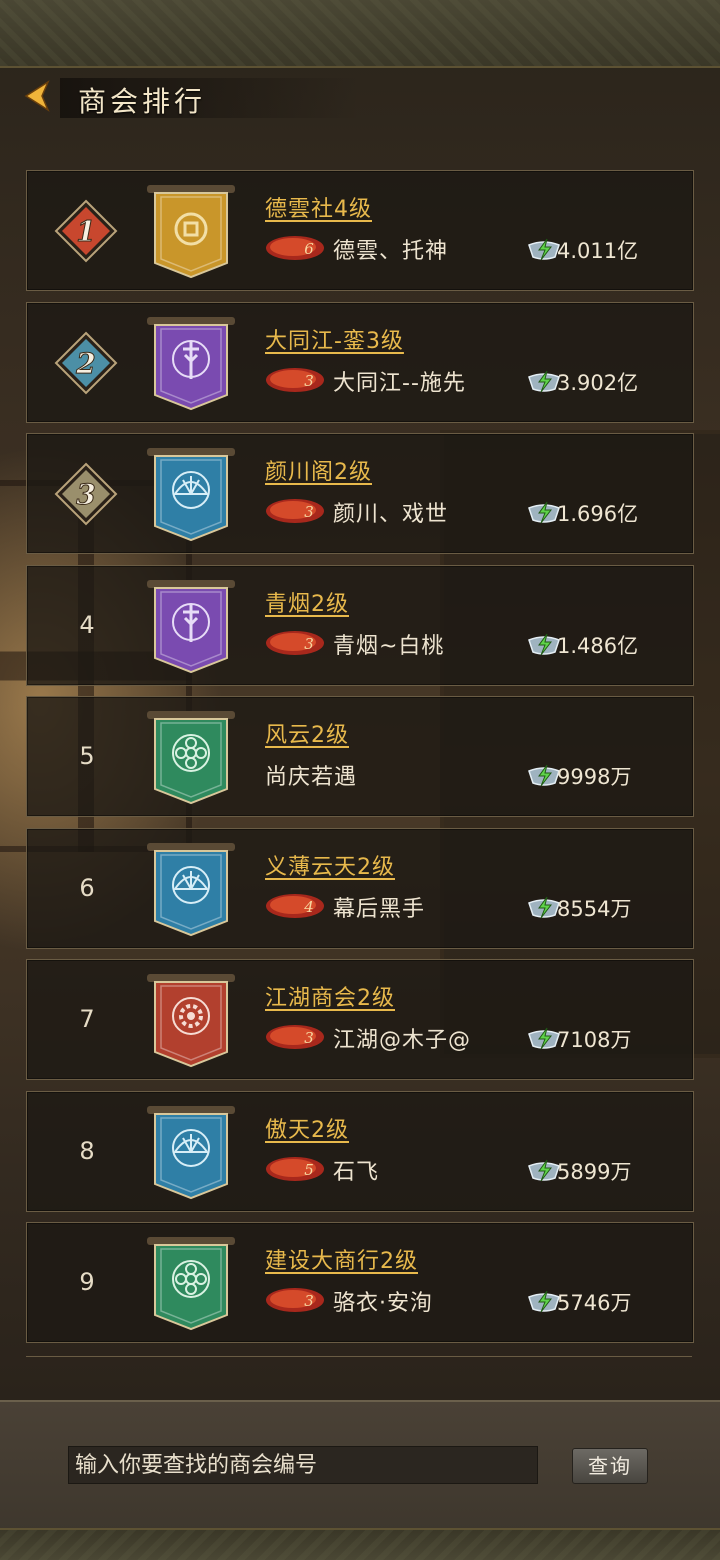  I want to click on top-decor-strip, so click(360, 34).